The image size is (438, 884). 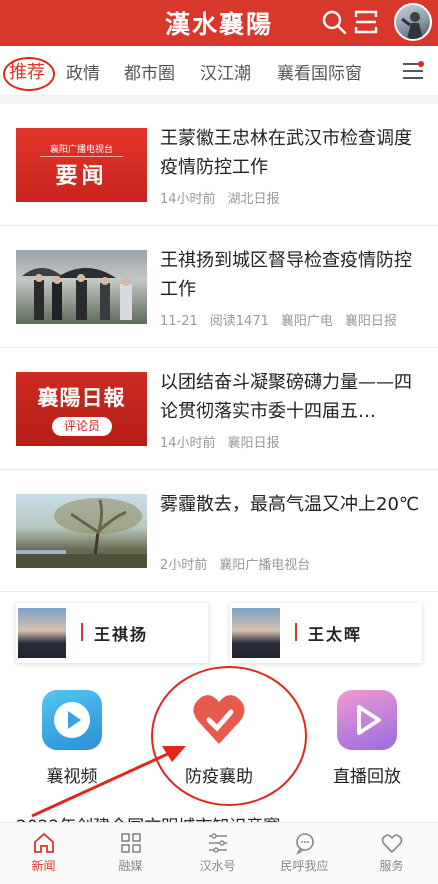 I want to click on bottom-nav: 新闻 融媒 汉水号 民呼我应 服务, so click(x=219, y=853).